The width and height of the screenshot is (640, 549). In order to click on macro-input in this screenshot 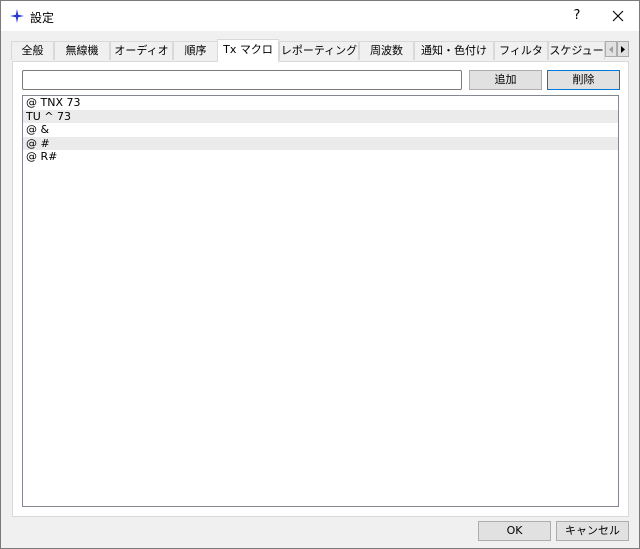, I will do `click(242, 80)`.